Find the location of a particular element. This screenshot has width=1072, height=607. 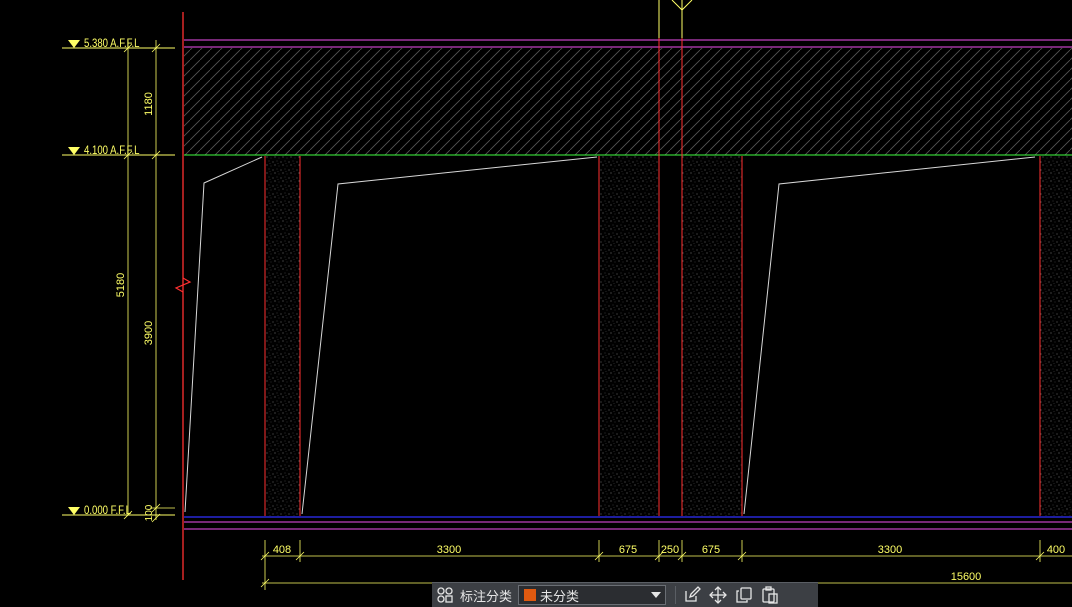

level-marker-ceiling: 4.100 A.F.F.L is located at coordinates (118, 150).